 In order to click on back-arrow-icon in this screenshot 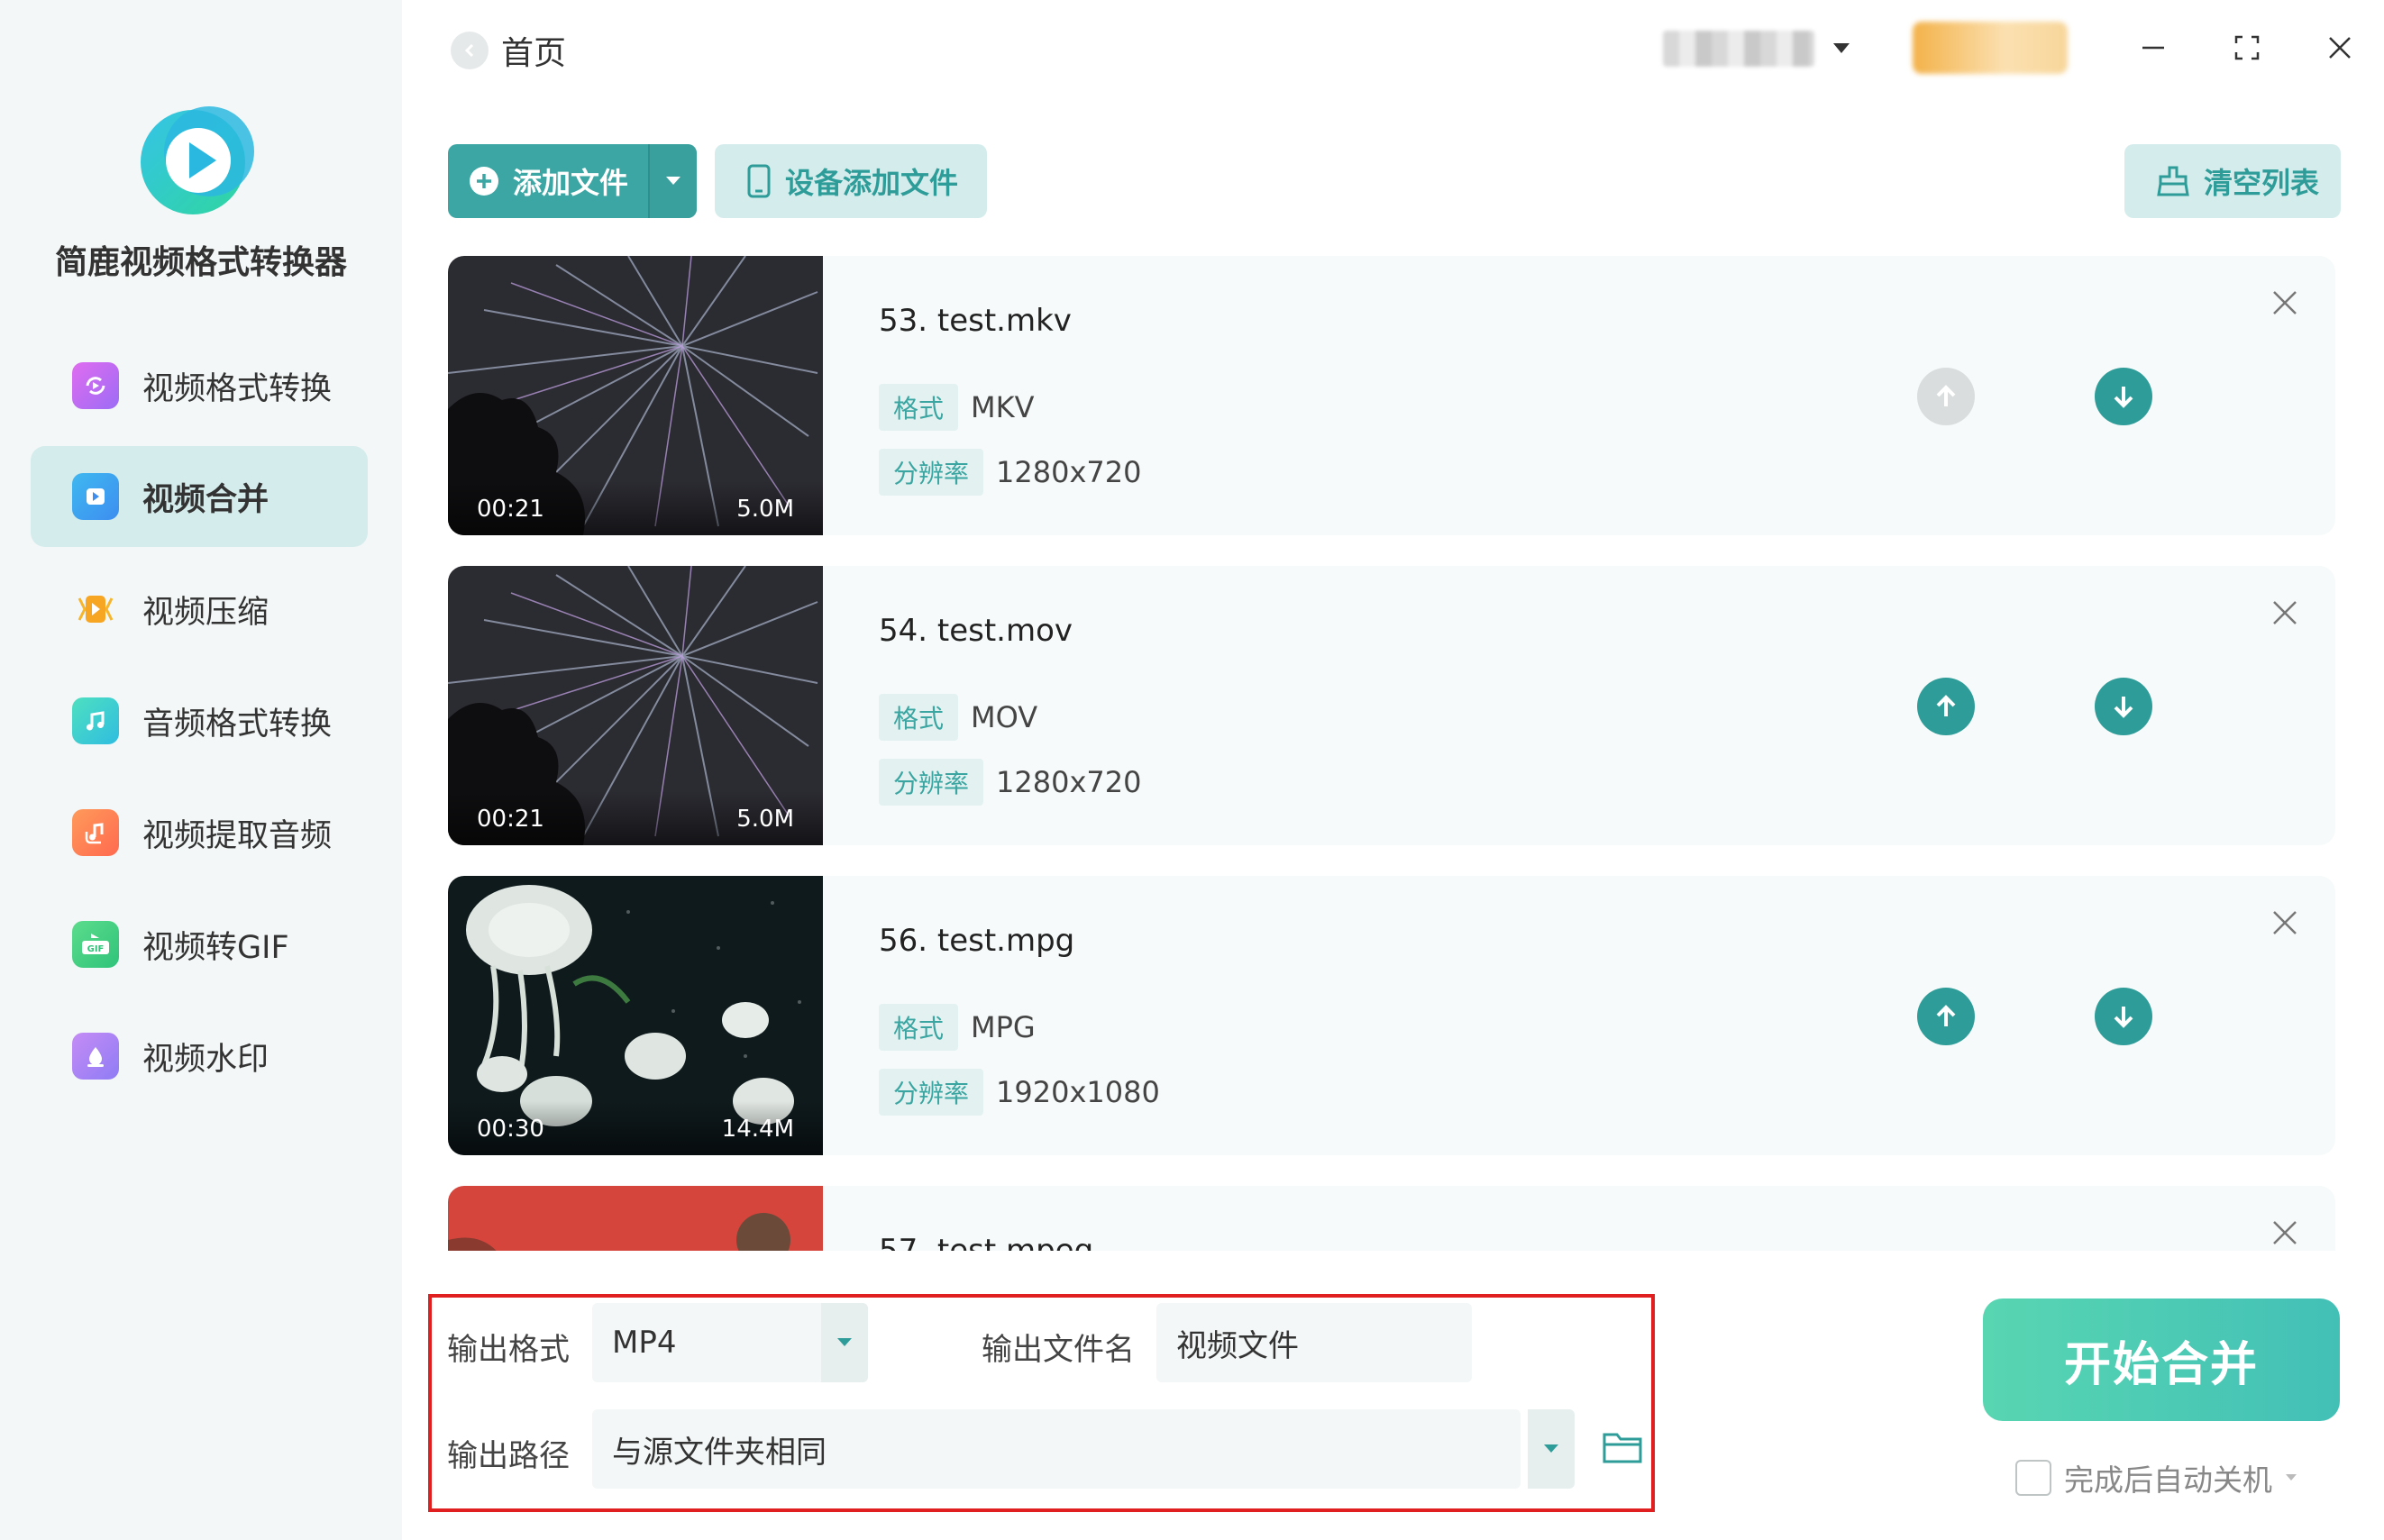, I will do `click(470, 50)`.